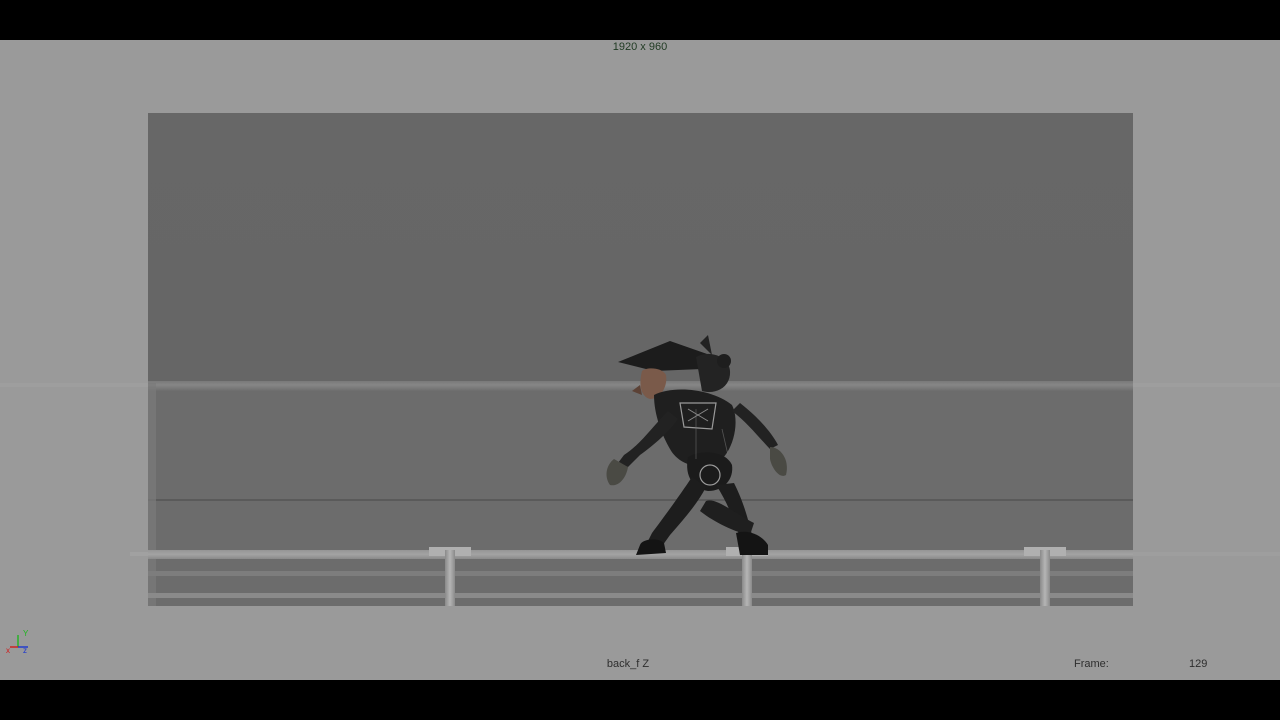 This screenshot has height=720, width=1280. I want to click on letterbox-bottom, so click(640, 700).